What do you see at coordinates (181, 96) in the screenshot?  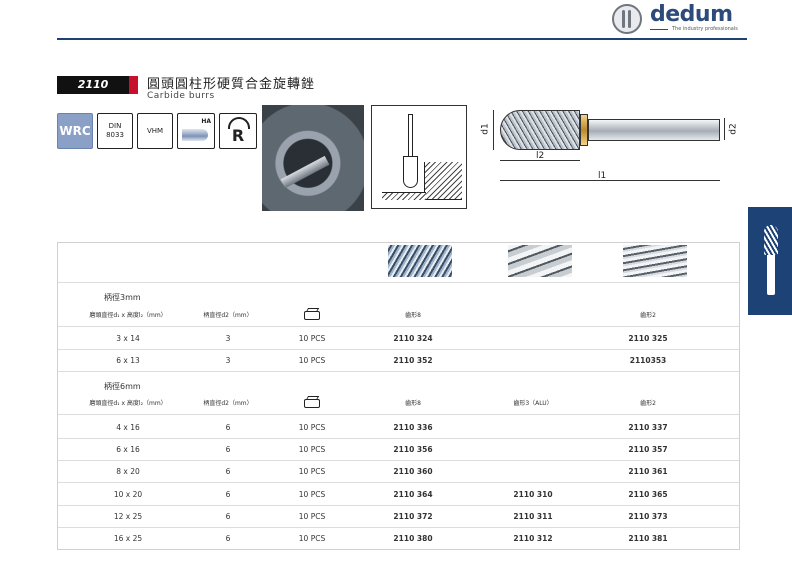 I see `product-subtitle: Carbide burrs` at bounding box center [181, 96].